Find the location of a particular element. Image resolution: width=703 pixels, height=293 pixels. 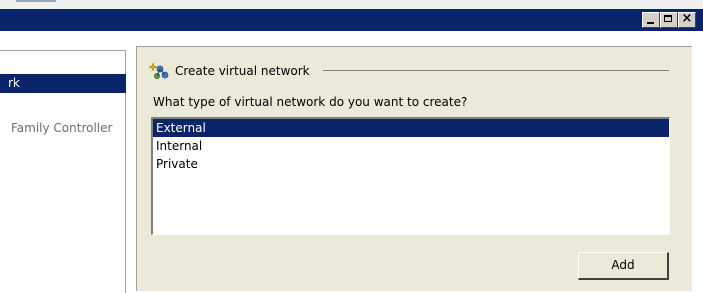

section-header: Create virtual network is located at coordinates (229, 71).